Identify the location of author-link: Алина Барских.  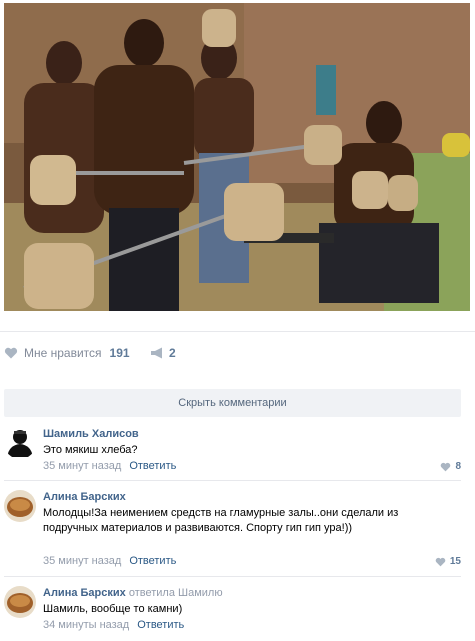
(84, 593).